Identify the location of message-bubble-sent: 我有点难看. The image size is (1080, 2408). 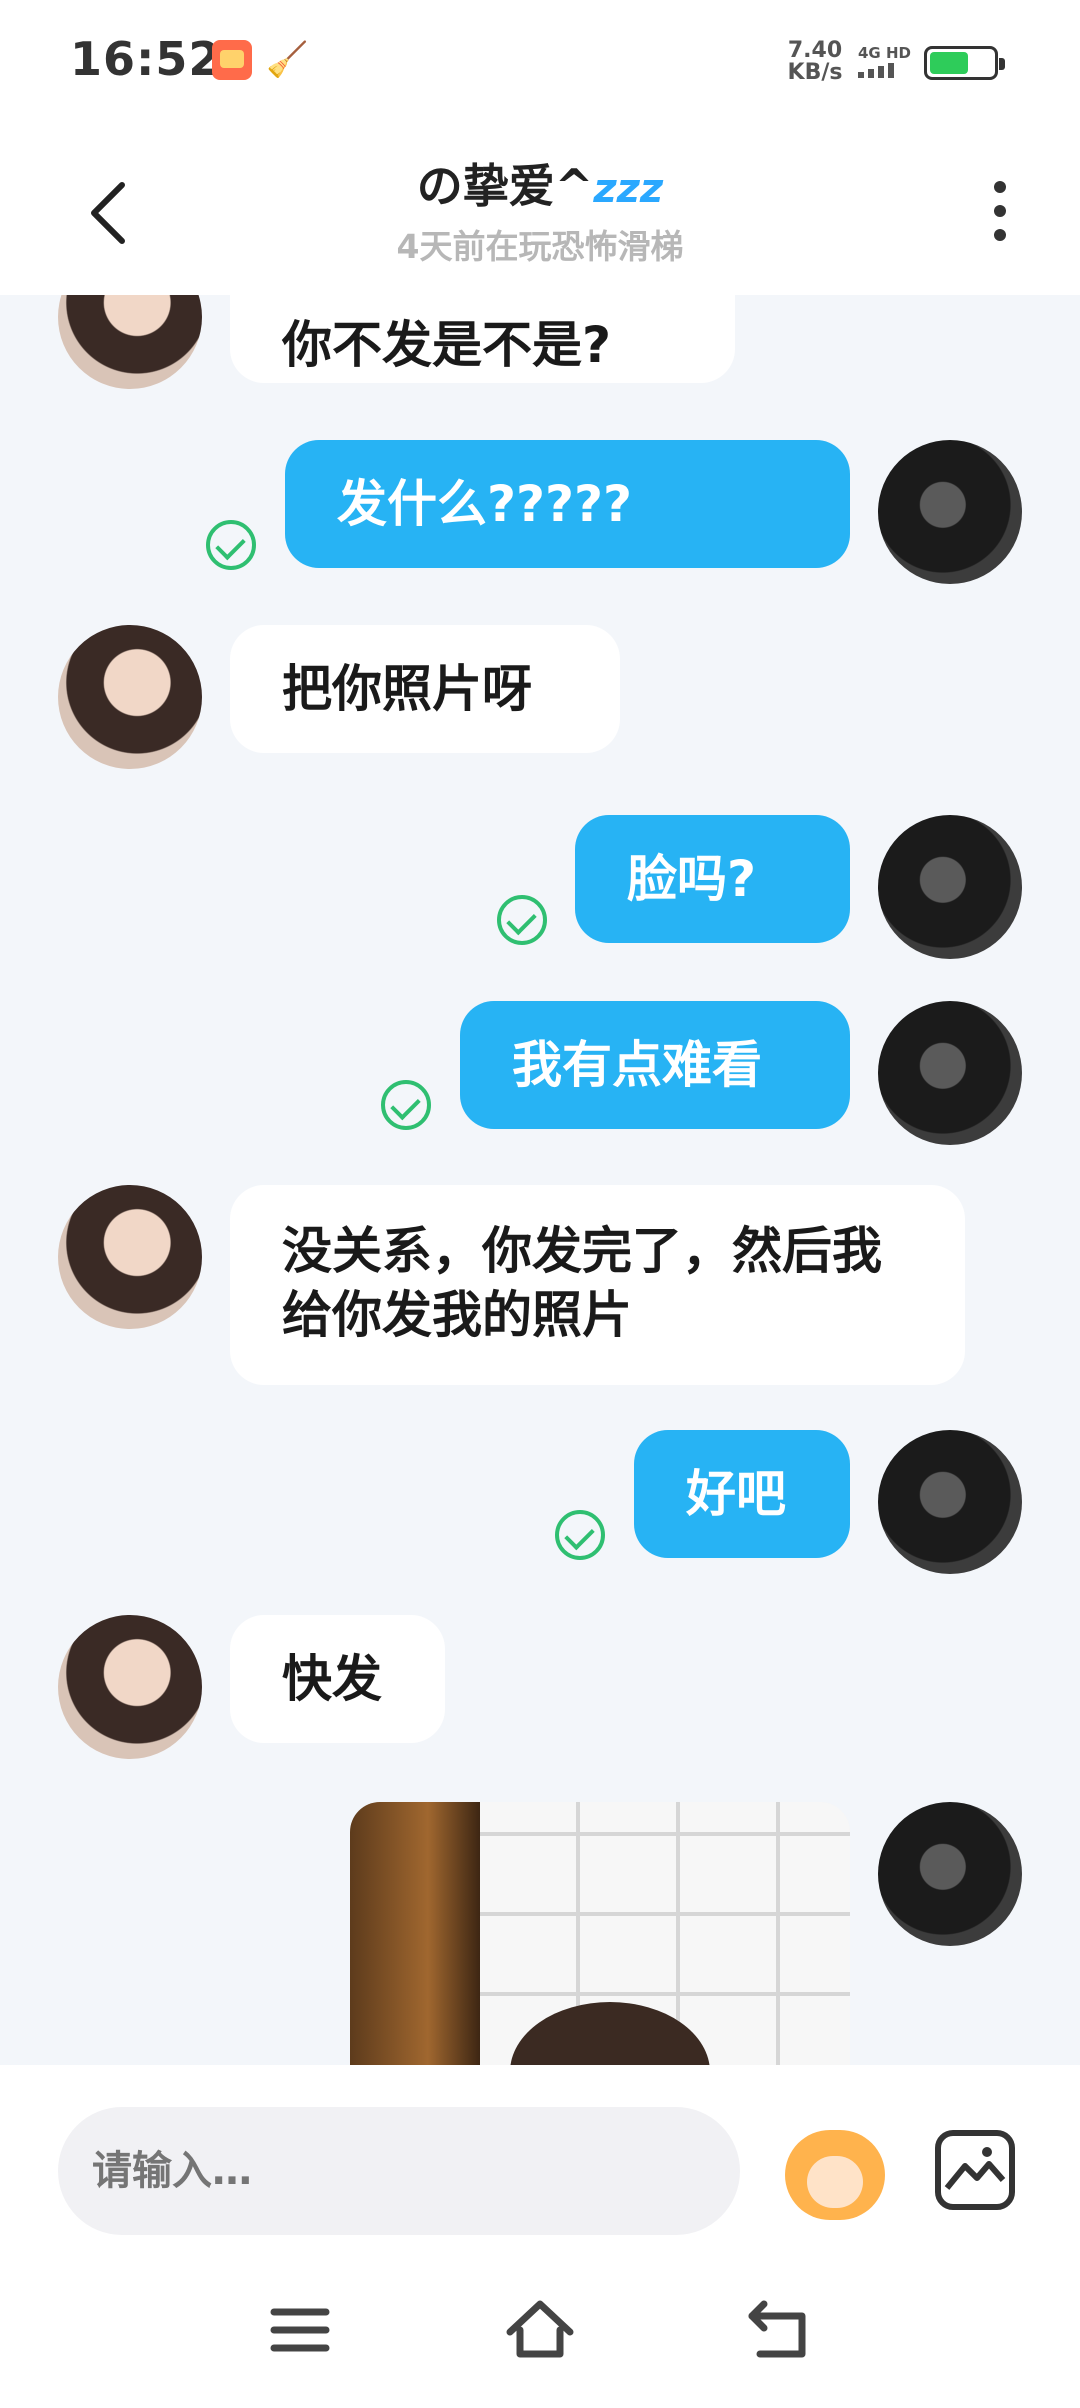
(655, 1065).